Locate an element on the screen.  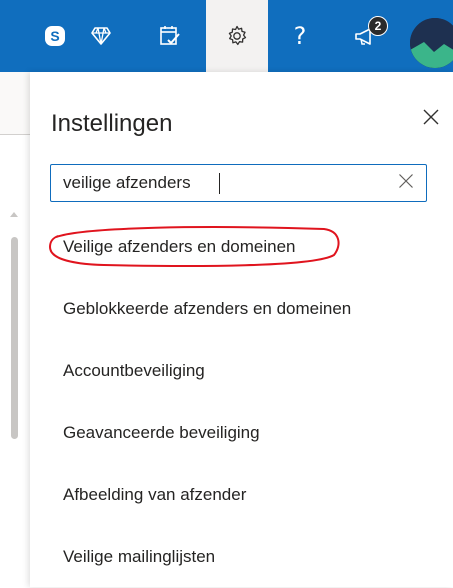
result-account-security: Accountbeveiliging is located at coordinates (241, 371).